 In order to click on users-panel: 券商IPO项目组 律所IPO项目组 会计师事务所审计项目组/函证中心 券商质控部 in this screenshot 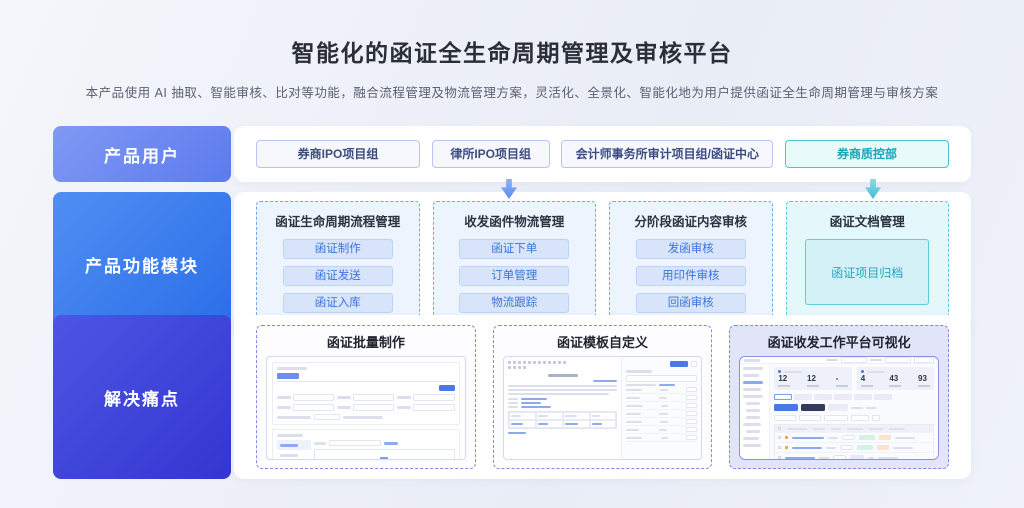, I will do `click(602, 154)`.